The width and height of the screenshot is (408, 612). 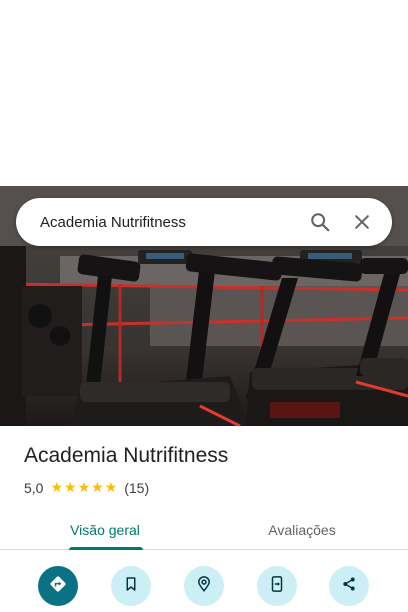 I want to click on star-rating-icon: ★★★★★, so click(x=84, y=487).